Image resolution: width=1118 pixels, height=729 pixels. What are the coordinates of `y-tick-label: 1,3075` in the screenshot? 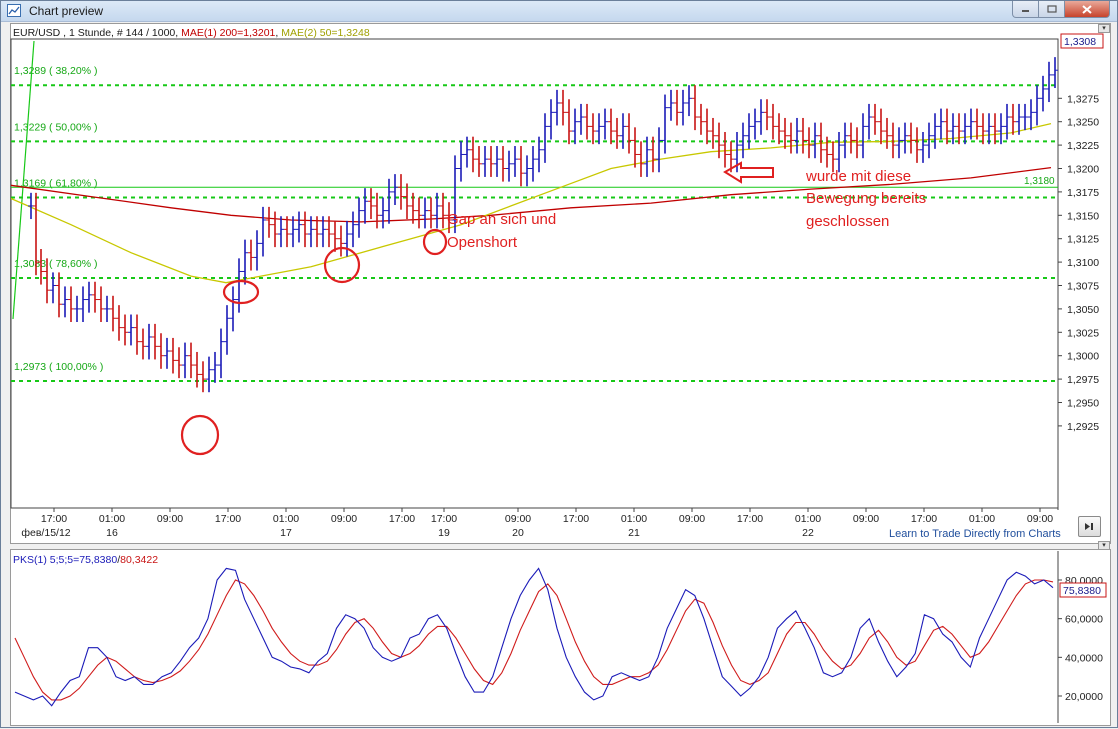 It's located at (1083, 287).